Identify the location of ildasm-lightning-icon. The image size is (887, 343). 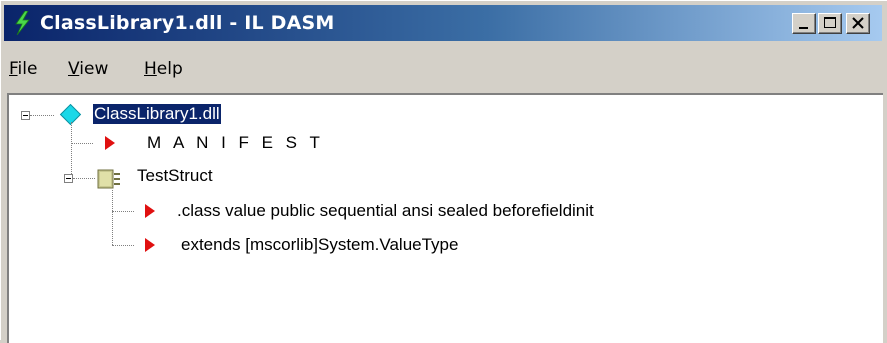
(22, 23).